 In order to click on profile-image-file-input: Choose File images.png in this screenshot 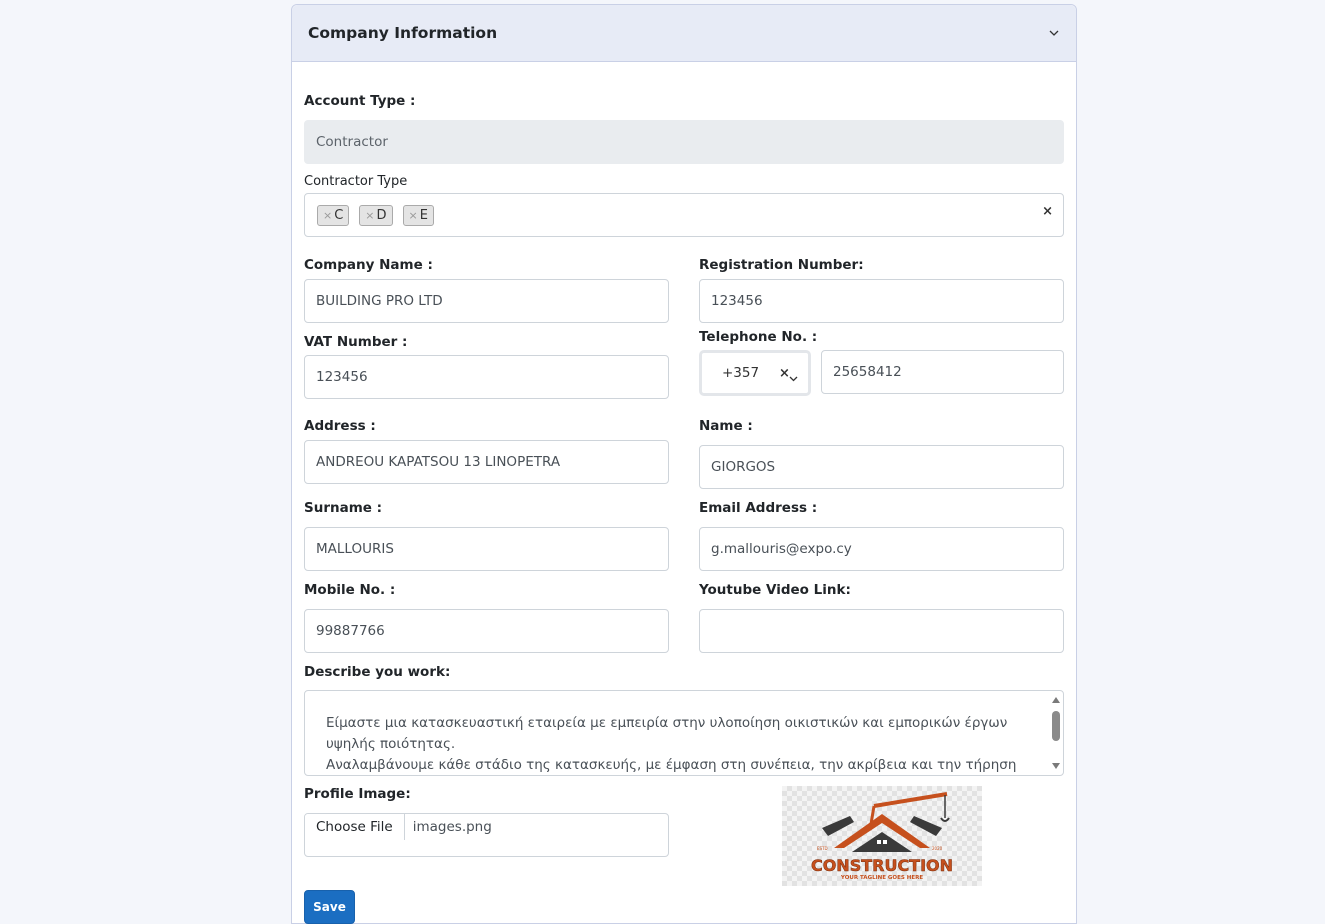, I will do `click(486, 835)`.